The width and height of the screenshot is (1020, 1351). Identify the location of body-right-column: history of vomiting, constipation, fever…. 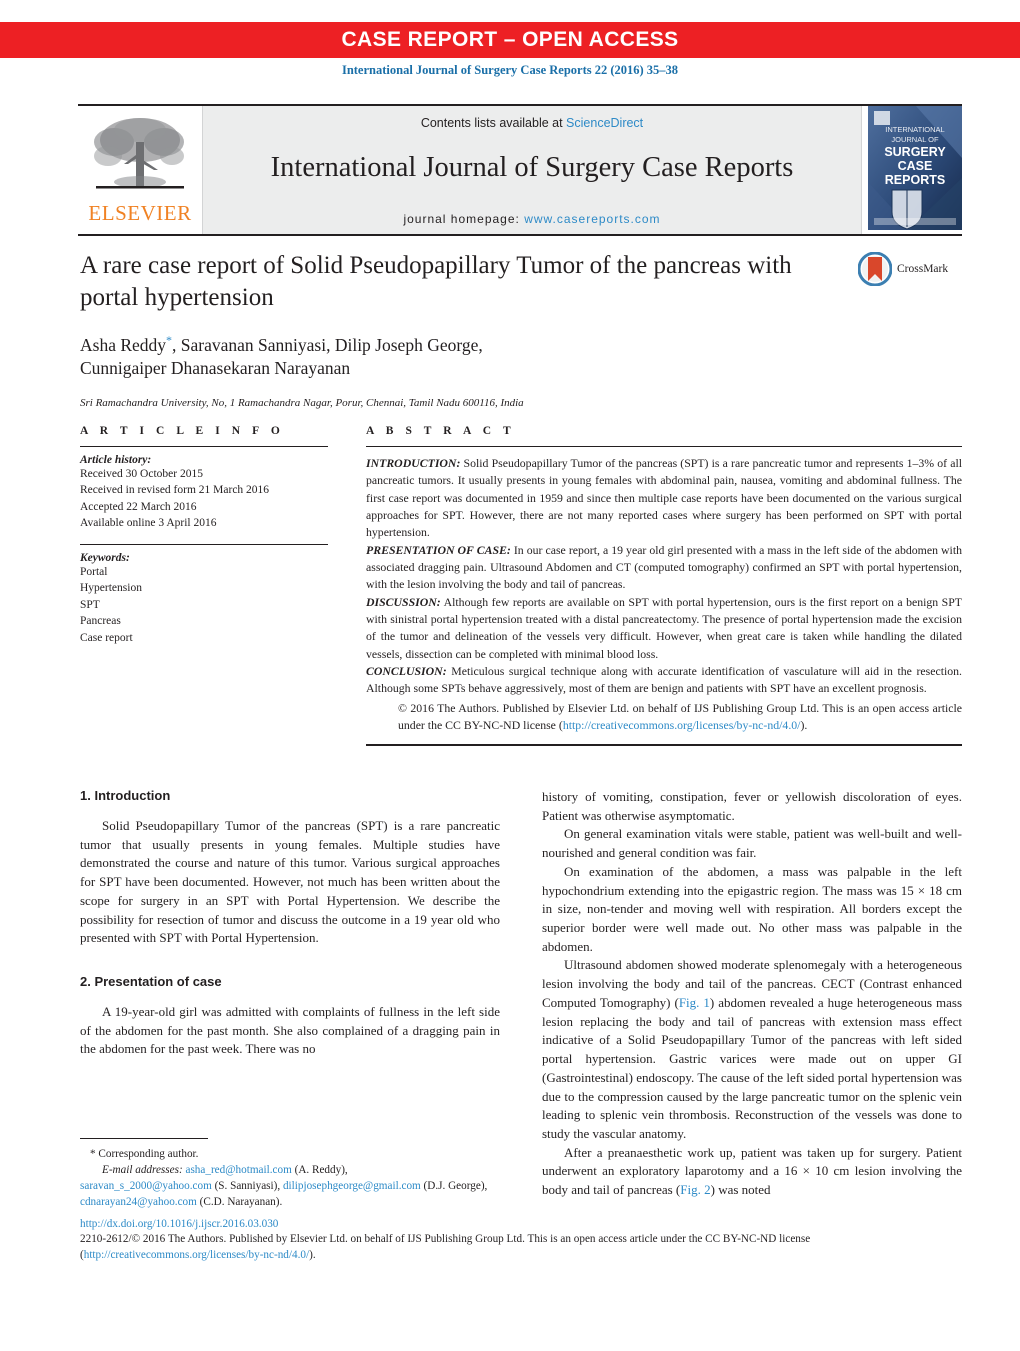
(752, 994).